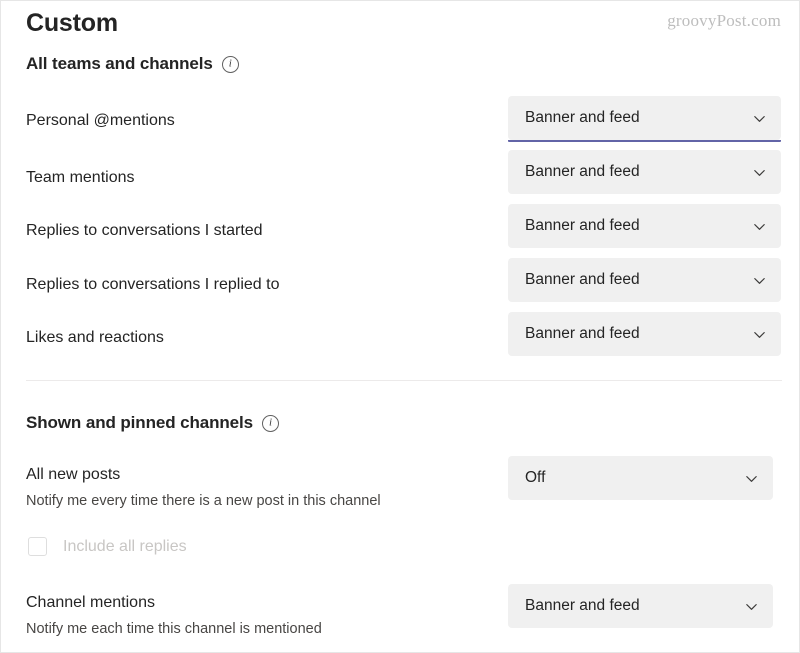  What do you see at coordinates (724, 20) in the screenshot?
I see `site-watermark: groovyPost.com` at bounding box center [724, 20].